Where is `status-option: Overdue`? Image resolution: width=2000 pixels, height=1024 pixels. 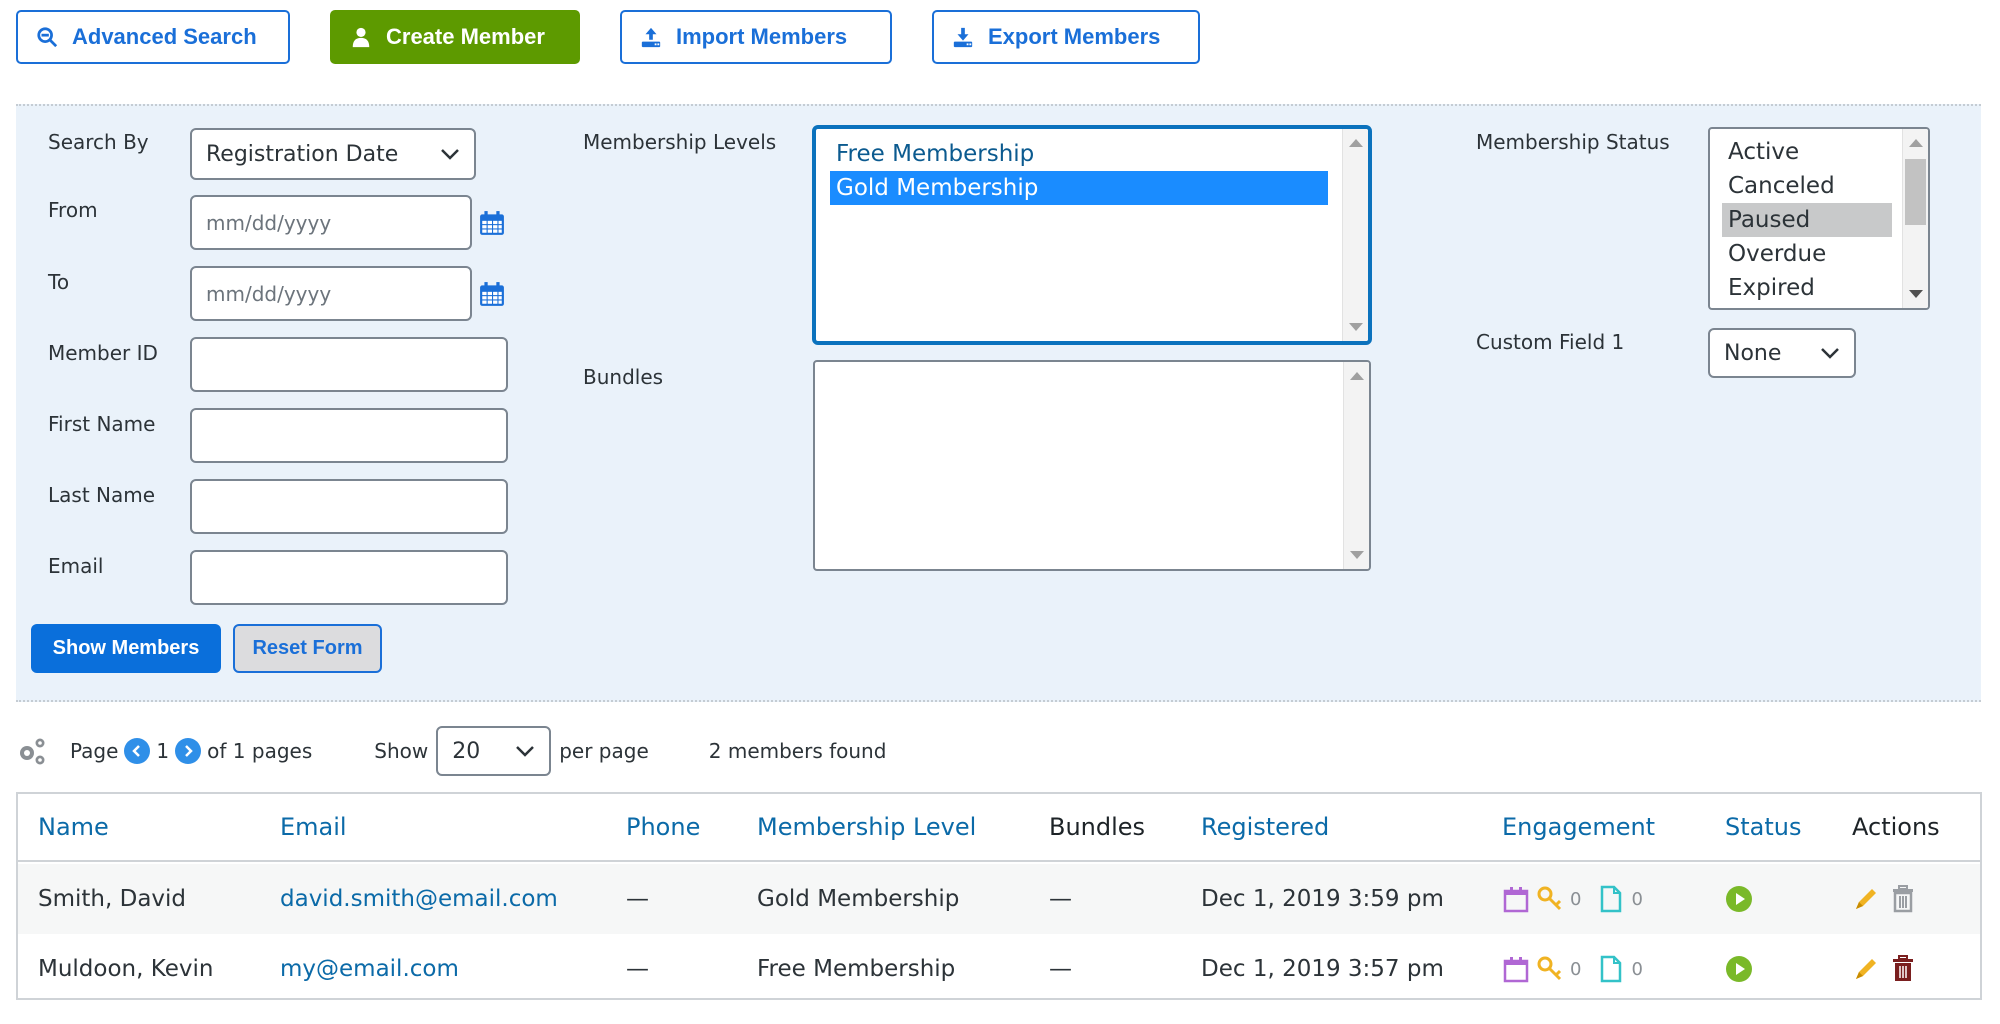
status-option: Overdue is located at coordinates (1807, 254).